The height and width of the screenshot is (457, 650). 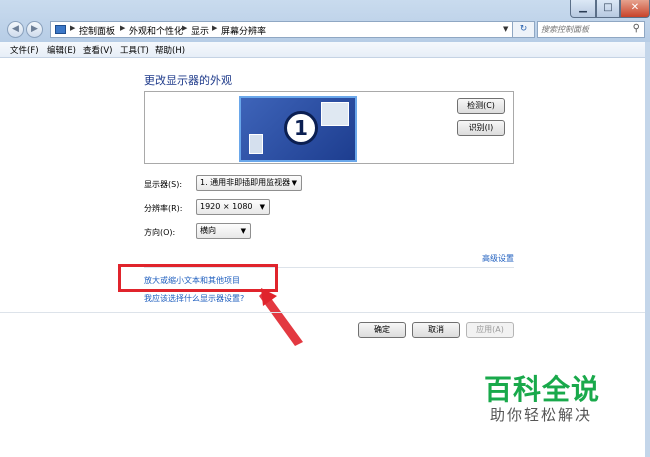 What do you see at coordinates (583, 9) in the screenshot?
I see `minimize-button: ▁` at bounding box center [583, 9].